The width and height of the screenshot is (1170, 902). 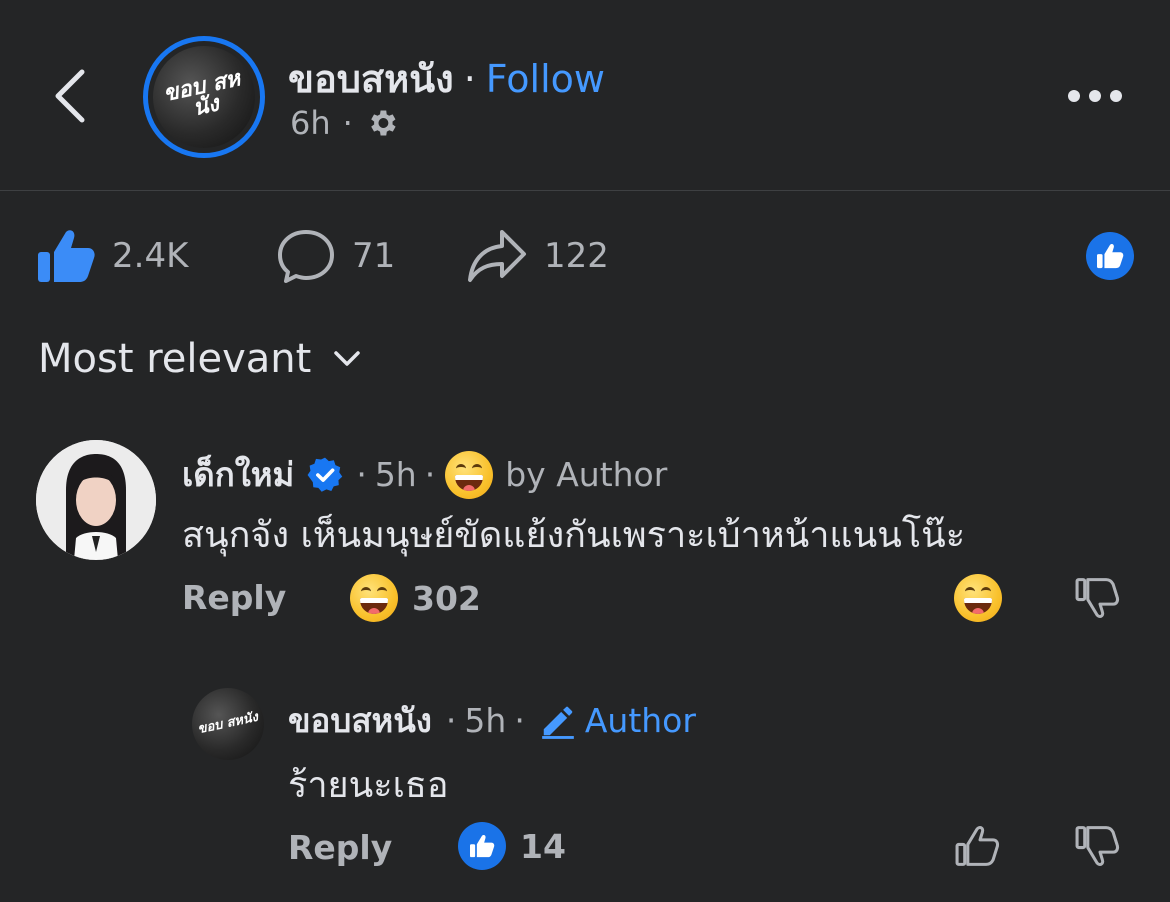 I want to click on comment-reactions: 302, so click(x=415, y=598).